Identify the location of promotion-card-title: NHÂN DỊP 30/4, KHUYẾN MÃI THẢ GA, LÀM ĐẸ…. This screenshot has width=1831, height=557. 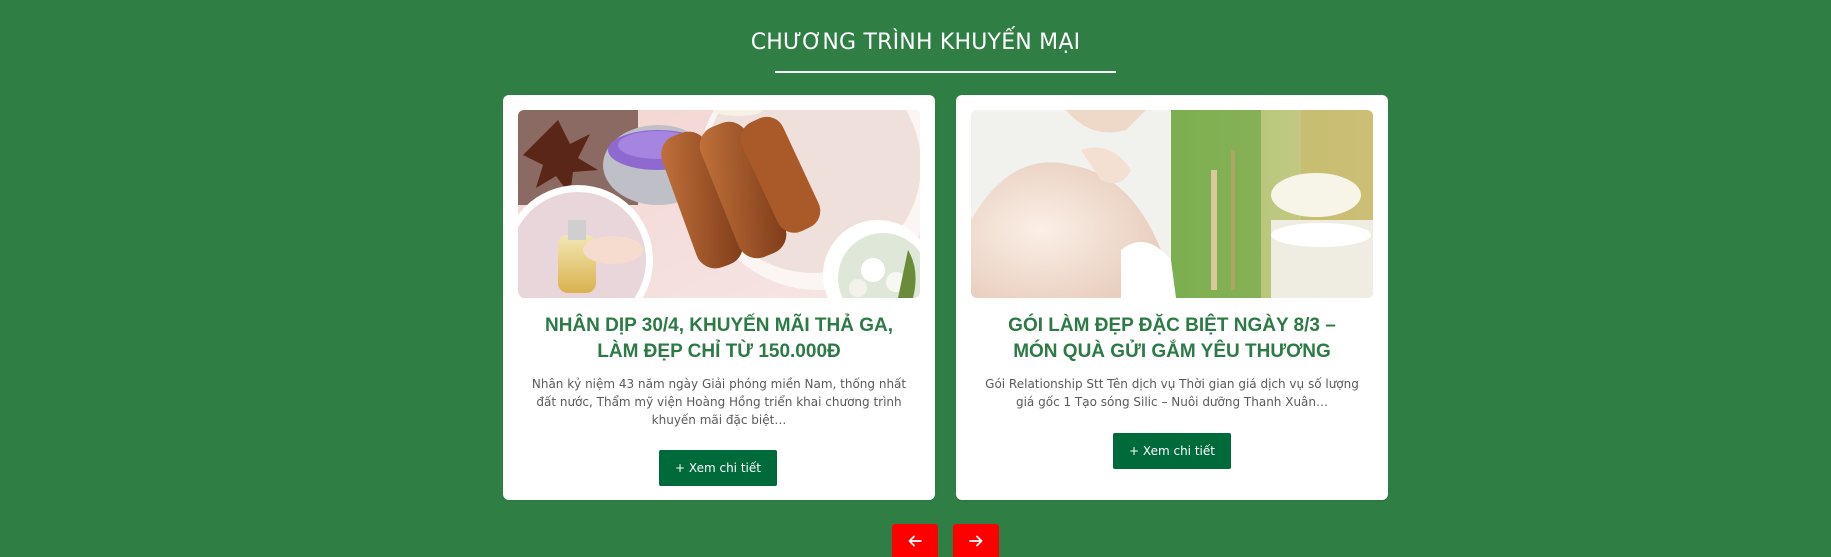
(719, 339).